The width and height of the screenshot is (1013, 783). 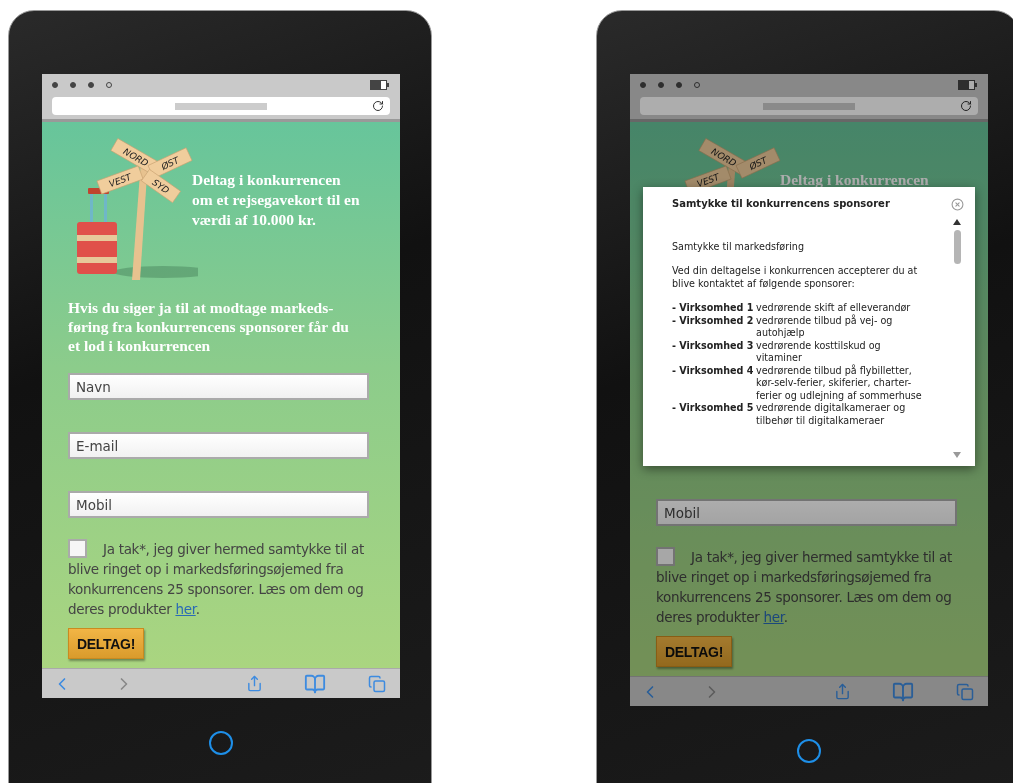 What do you see at coordinates (831, 414) in the screenshot?
I see `sponsor-description: vedrørende digitalkameraer og tilbehør til digitalkameraer` at bounding box center [831, 414].